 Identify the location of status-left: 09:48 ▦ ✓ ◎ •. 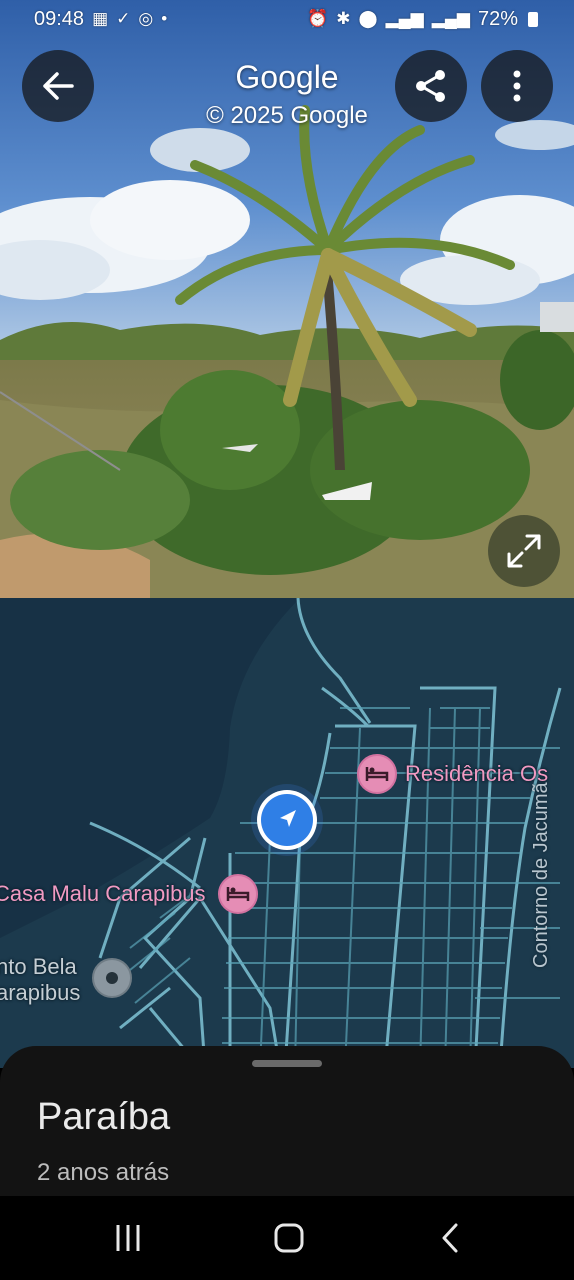
(100, 19).